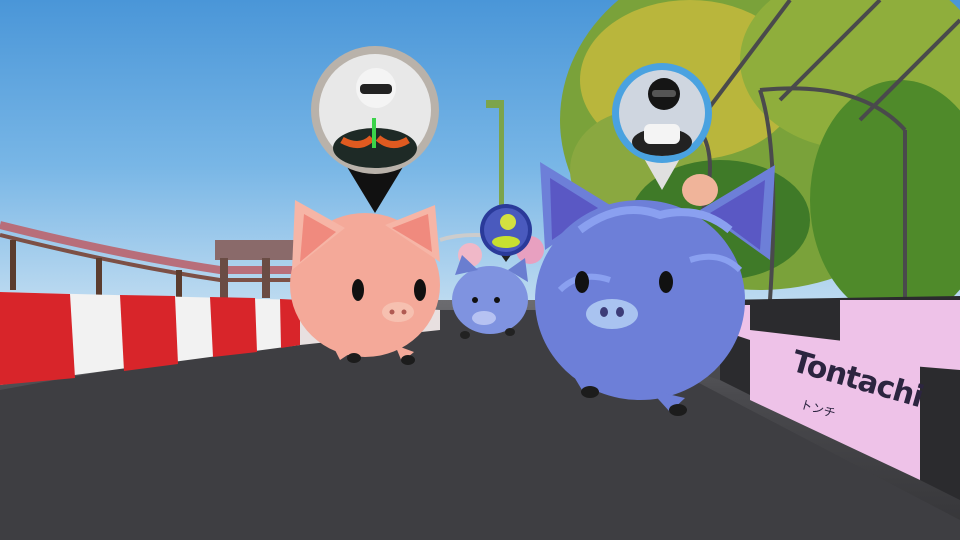 The height and width of the screenshot is (540, 960). Describe the element at coordinates (662, 126) in the screenshot. I see `blue-racer-marker` at that location.